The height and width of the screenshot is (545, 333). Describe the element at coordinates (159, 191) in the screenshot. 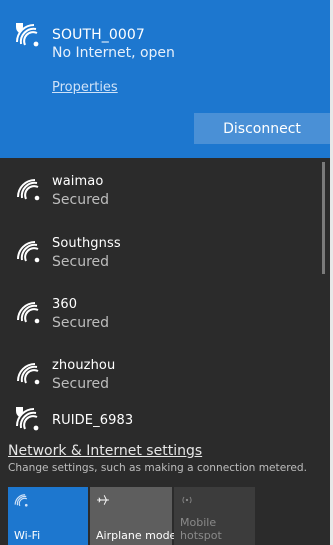

I see `network-item-waimao: waimao Secured` at that location.